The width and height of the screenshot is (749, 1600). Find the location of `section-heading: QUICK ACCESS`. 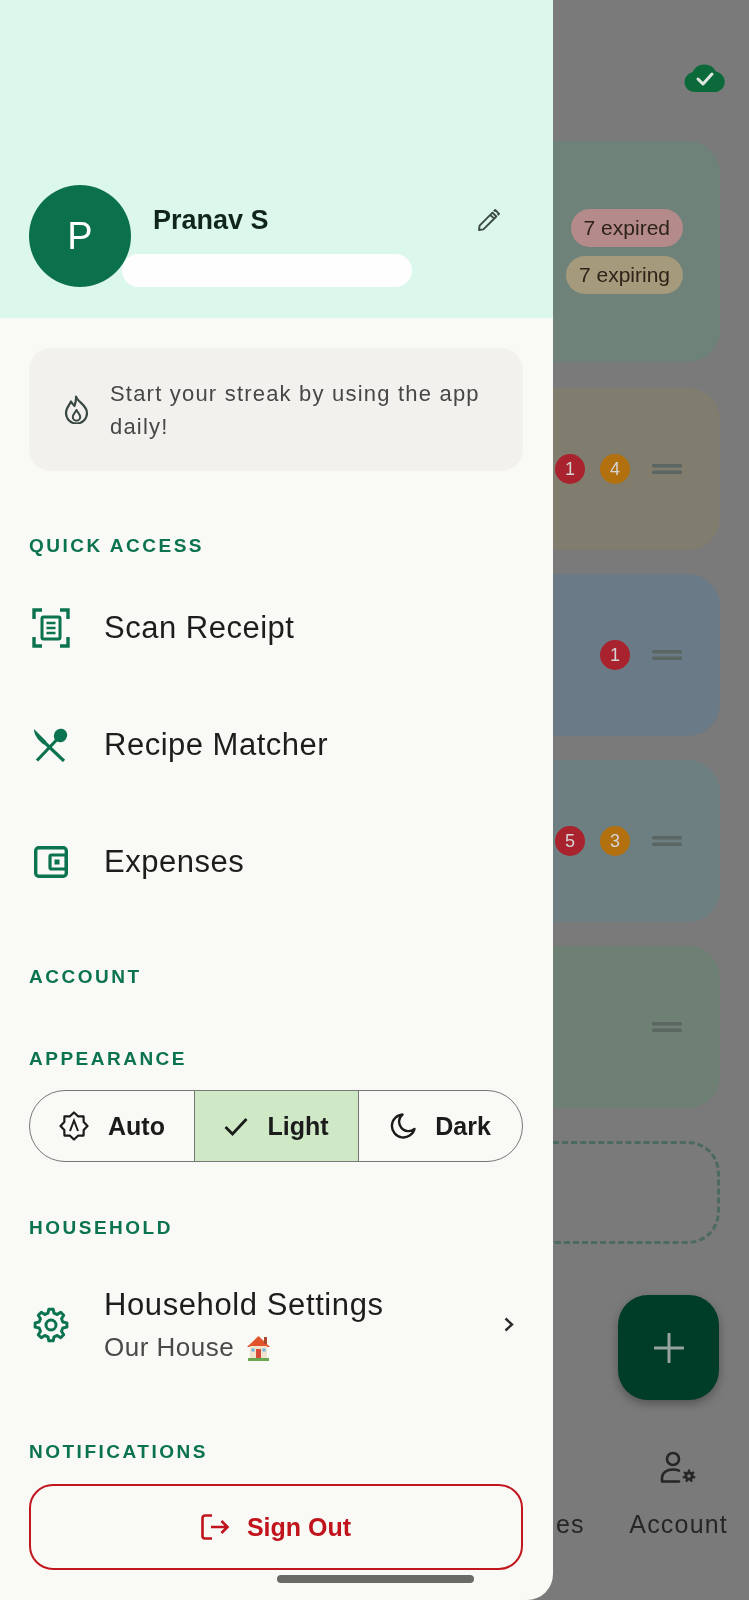

section-heading: QUICK ACCESS is located at coordinates (116, 546).